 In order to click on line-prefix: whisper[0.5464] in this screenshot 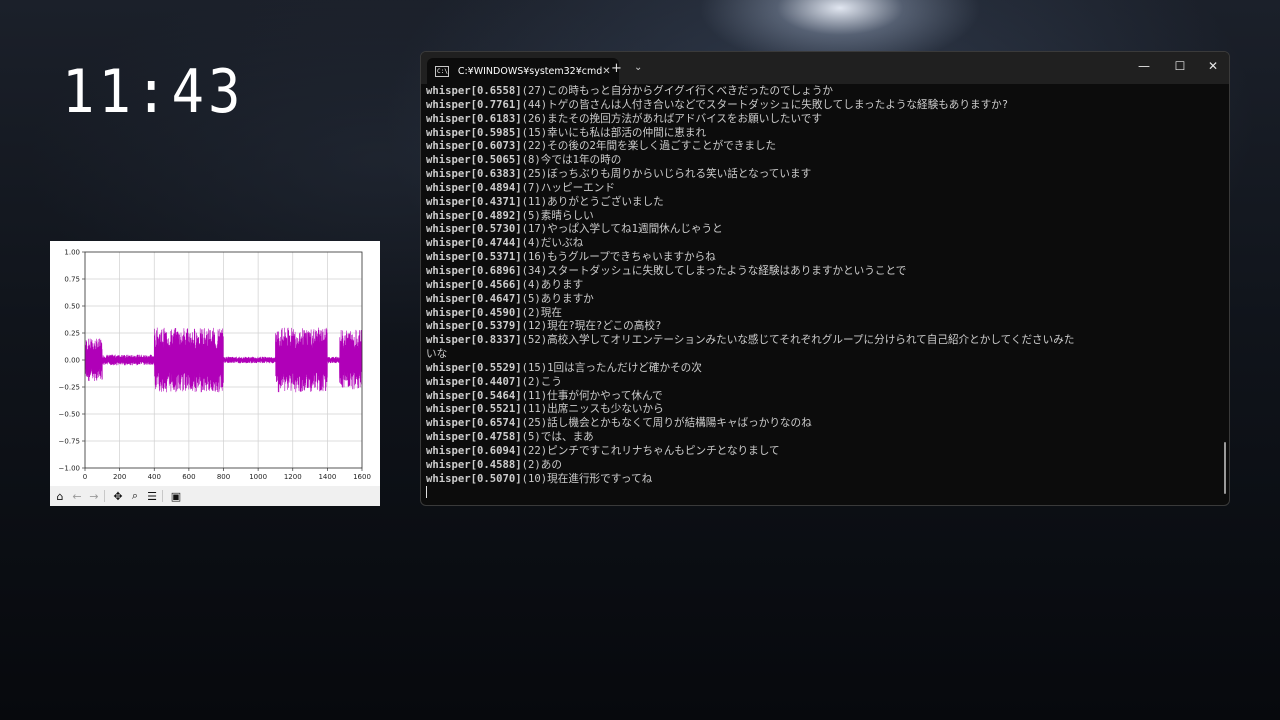, I will do `click(474, 395)`.